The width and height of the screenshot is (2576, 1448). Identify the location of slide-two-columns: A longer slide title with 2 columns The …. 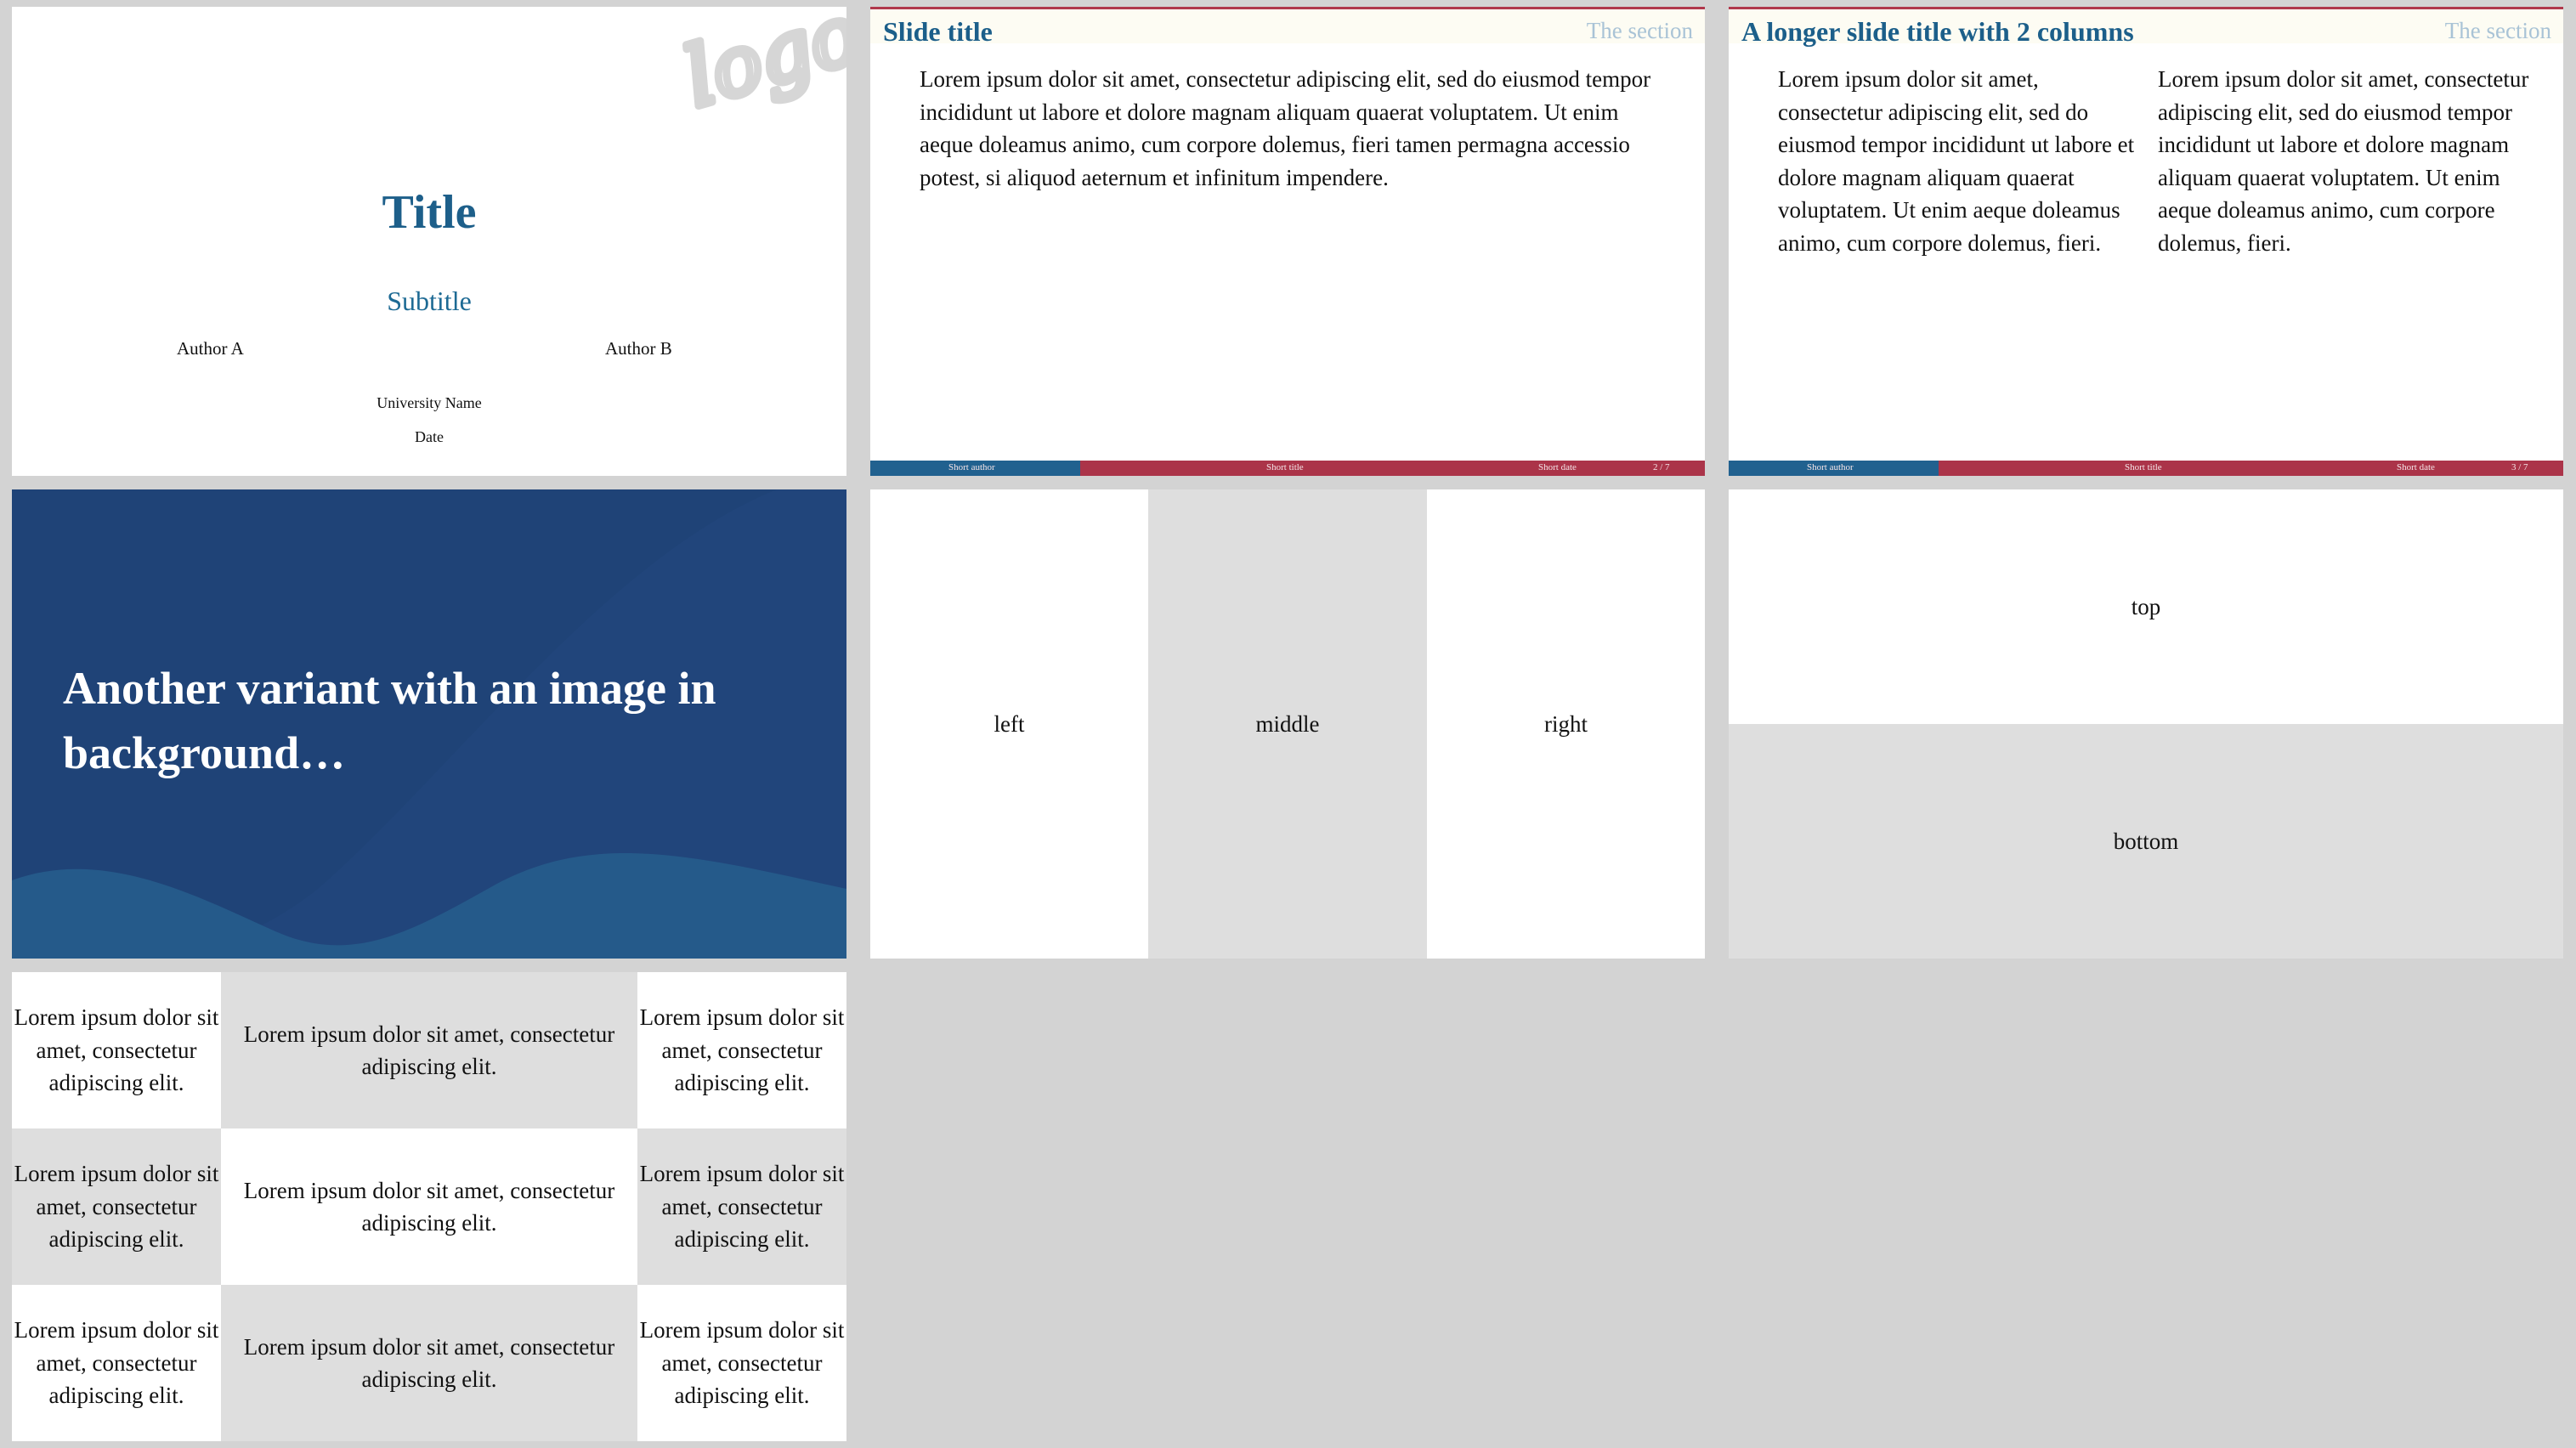
(2146, 241).